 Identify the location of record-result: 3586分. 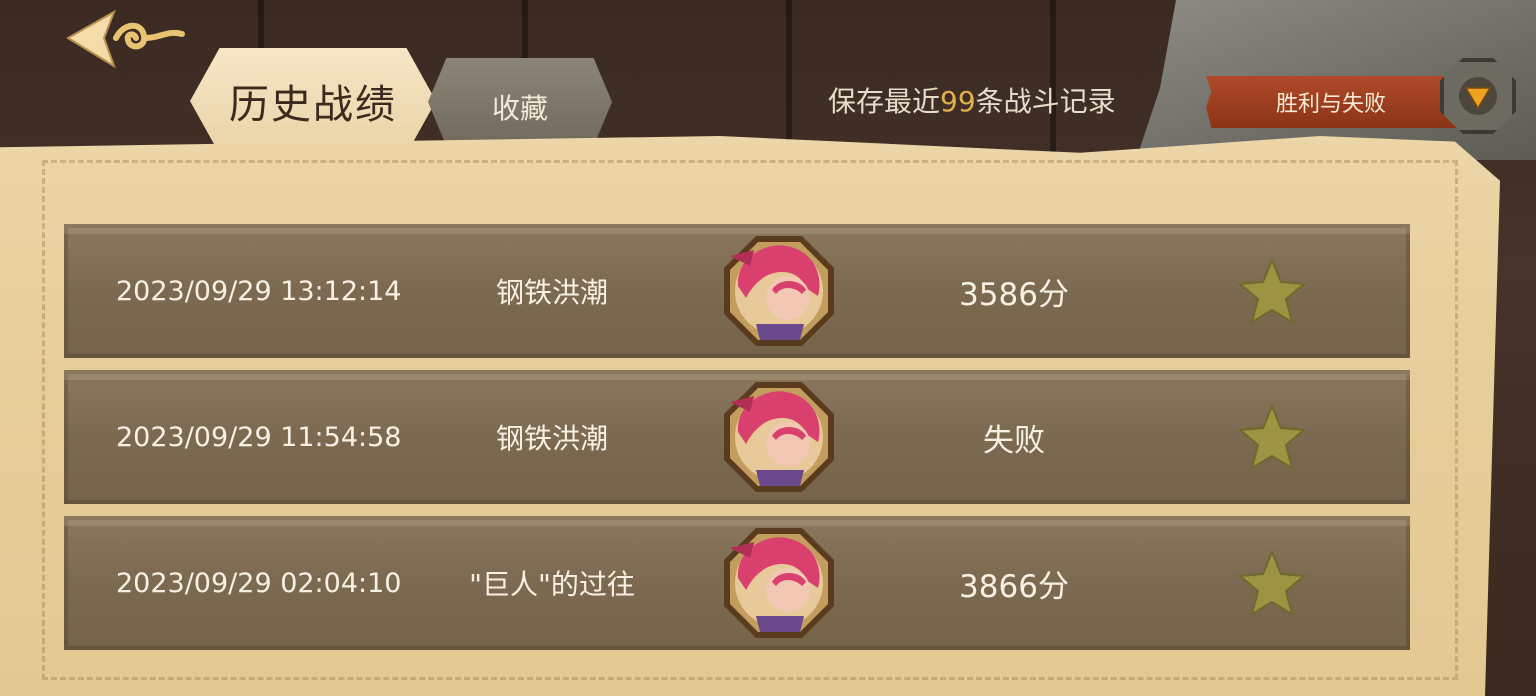
(1014, 294).